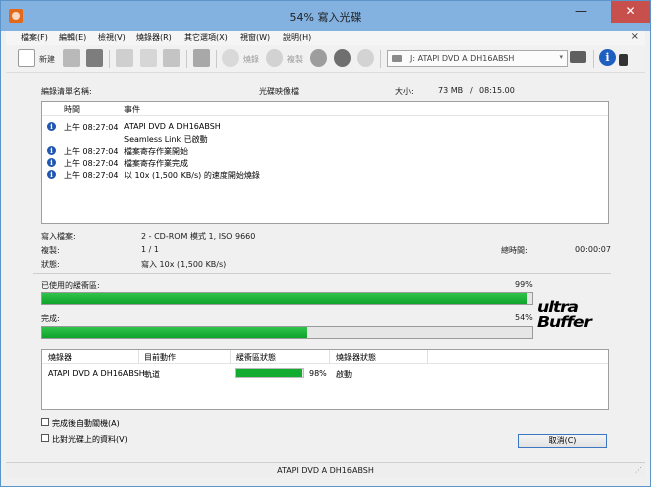 This screenshot has width=651, height=487. I want to click on menu-help: 說明(H), so click(297, 37).